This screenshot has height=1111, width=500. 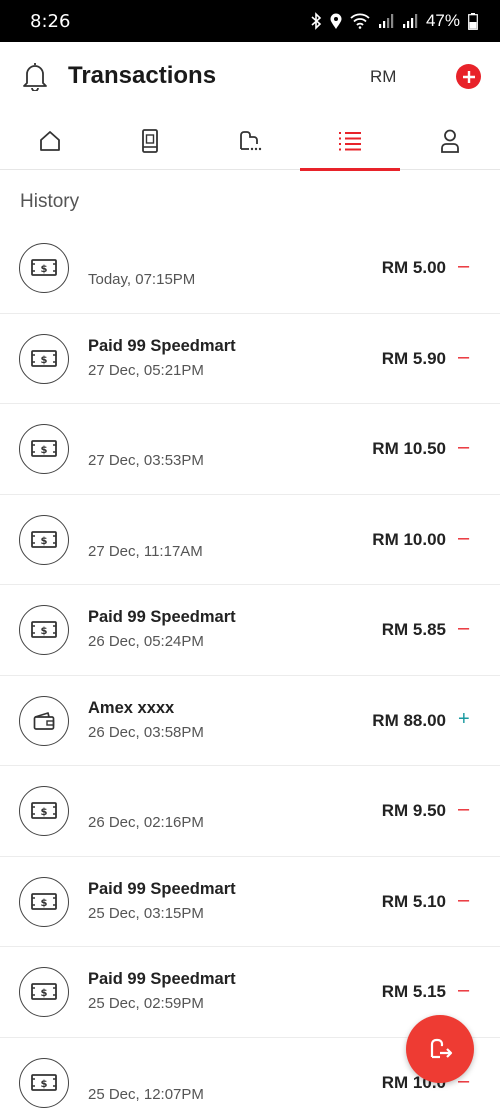 What do you see at coordinates (413, 629) in the screenshot?
I see `transaction-amount: RM 5.85` at bounding box center [413, 629].